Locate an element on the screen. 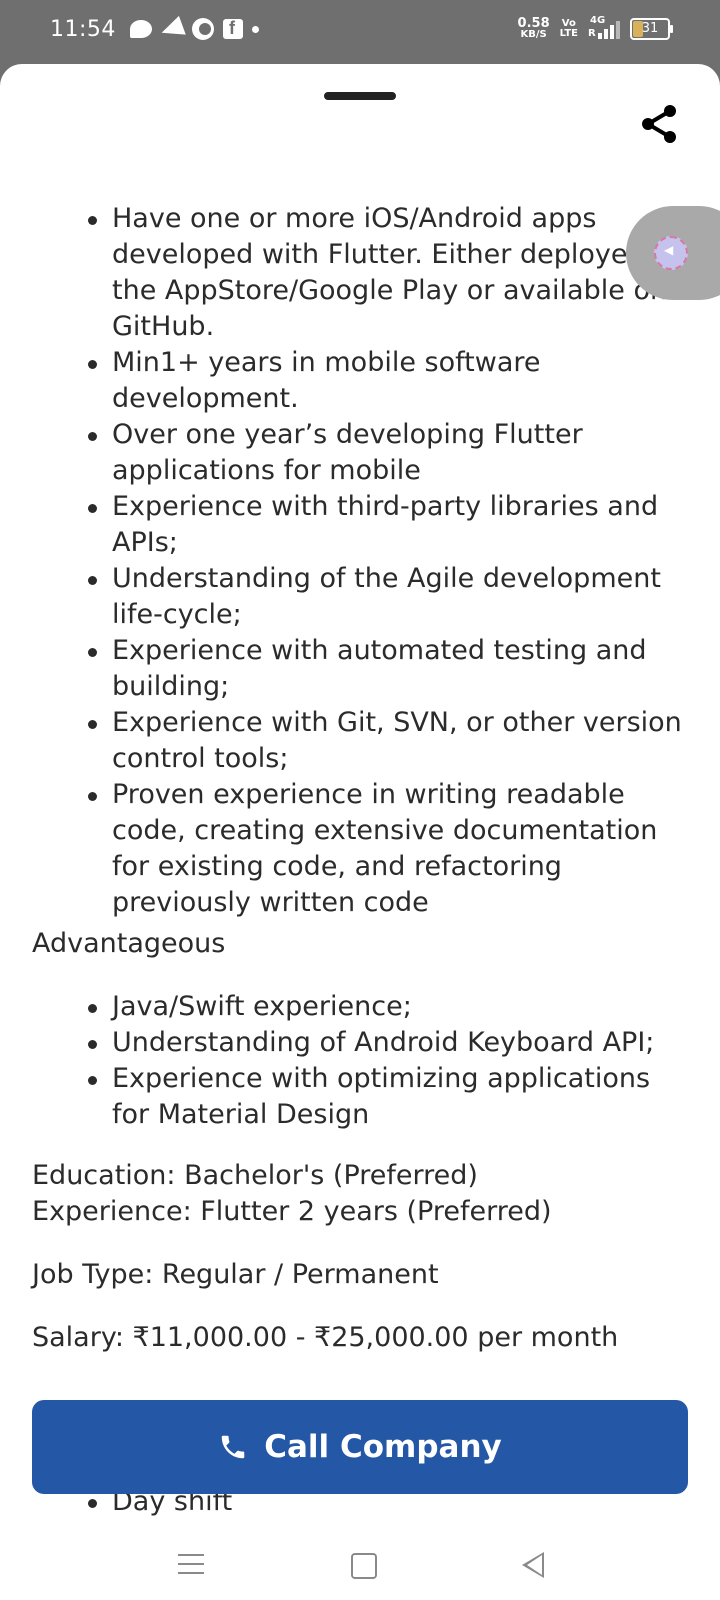  experience-text: Experience: Flutter 2 years (Preferred) is located at coordinates (292, 1211).